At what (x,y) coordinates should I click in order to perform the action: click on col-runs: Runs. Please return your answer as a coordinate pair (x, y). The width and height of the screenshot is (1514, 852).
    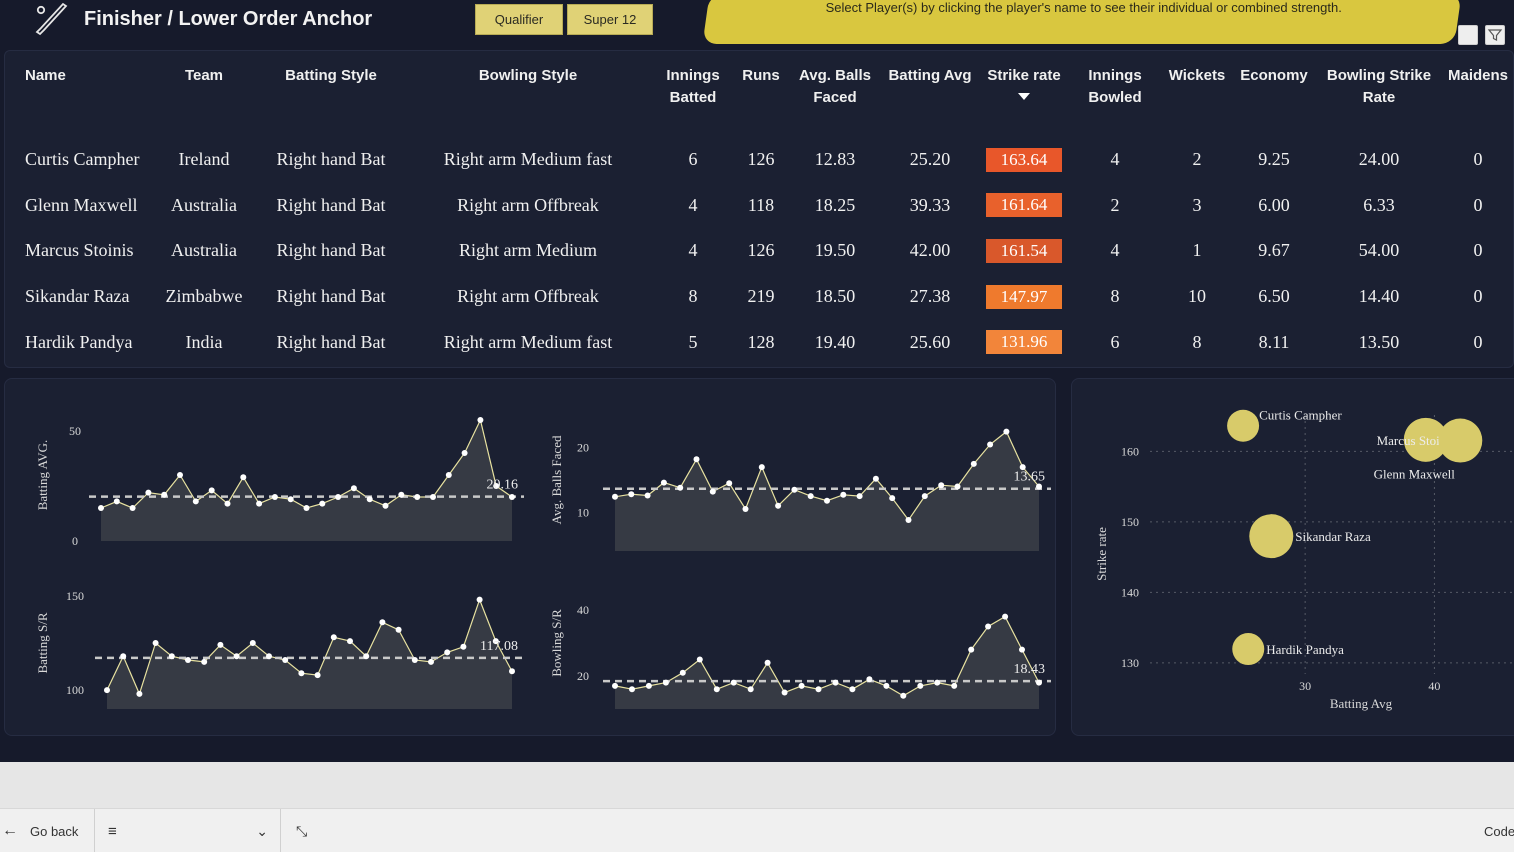
    Looking at the image, I should click on (761, 98).